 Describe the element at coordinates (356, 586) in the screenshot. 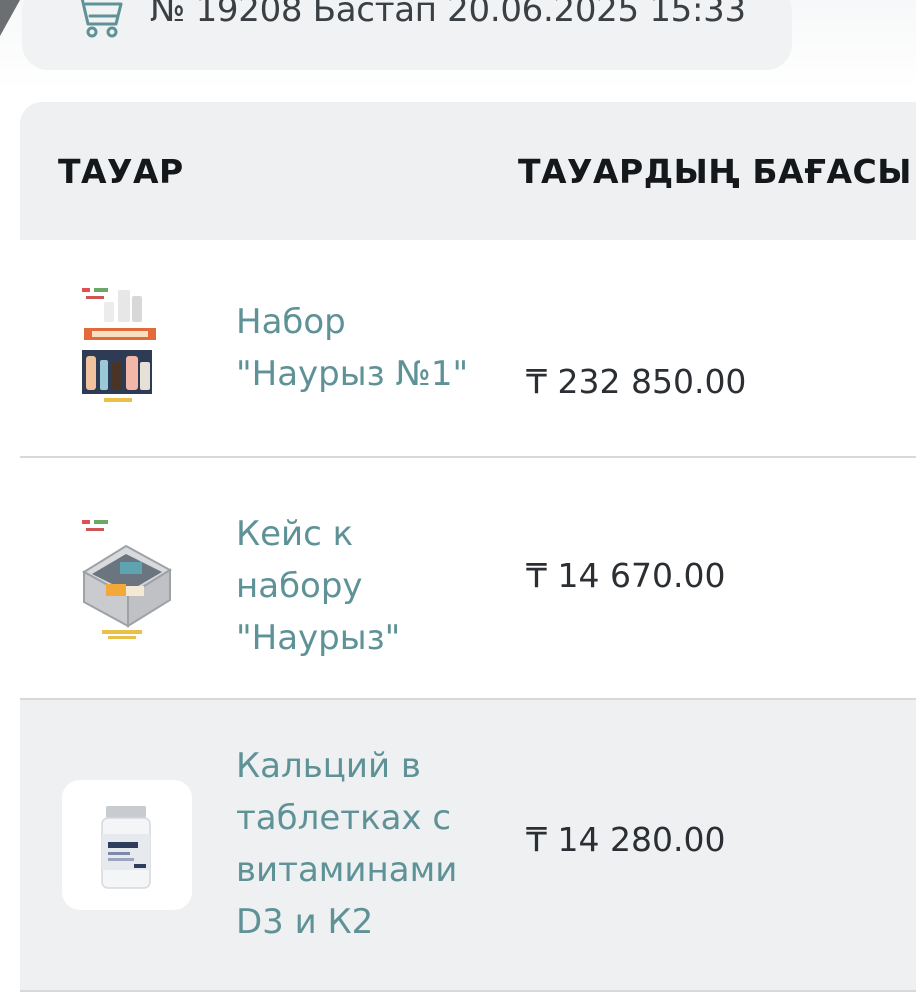

I see `product-name-link: Кейс к набору "Наурыз"` at that location.